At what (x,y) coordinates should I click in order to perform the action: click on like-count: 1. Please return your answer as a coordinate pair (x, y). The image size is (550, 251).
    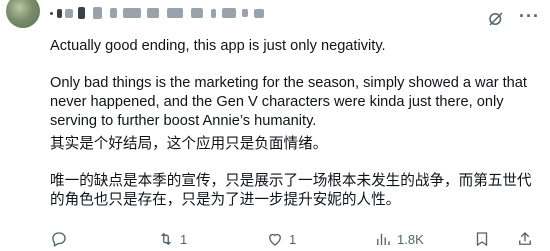
    Looking at the image, I should click on (293, 239).